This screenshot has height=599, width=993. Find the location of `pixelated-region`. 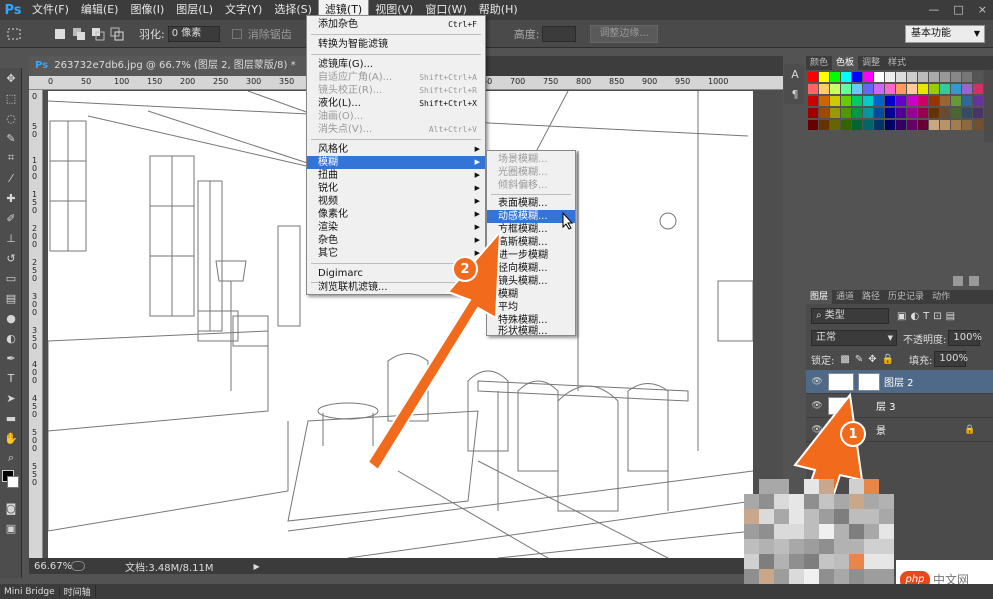

pixelated-region is located at coordinates (819, 539).